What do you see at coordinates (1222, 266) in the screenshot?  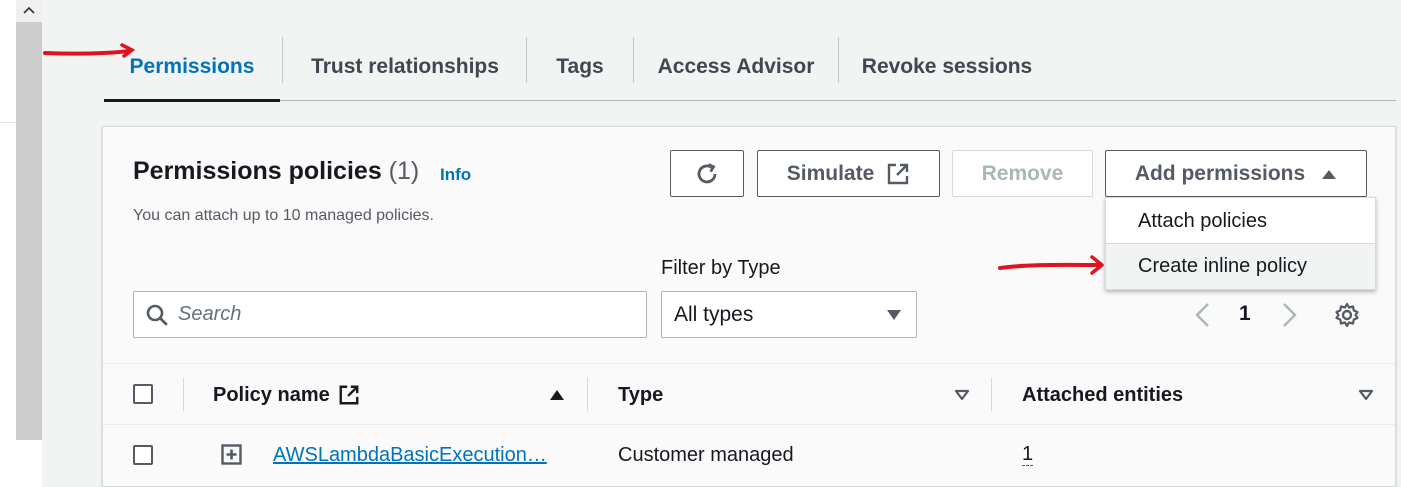 I see `menu-item-label: Create inline policy` at bounding box center [1222, 266].